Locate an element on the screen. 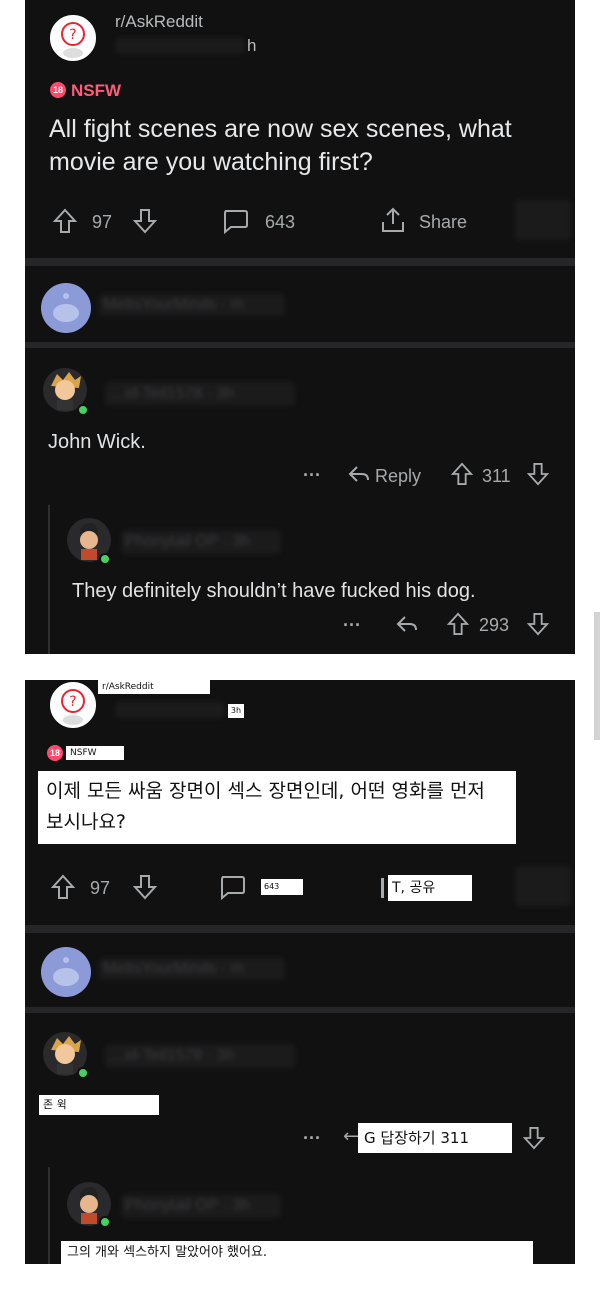  post-title: 이제 모든 싸움 장면이 섹스 장면인데, 어떤 영화를 먼저 보시나요? is located at coordinates (277, 807).